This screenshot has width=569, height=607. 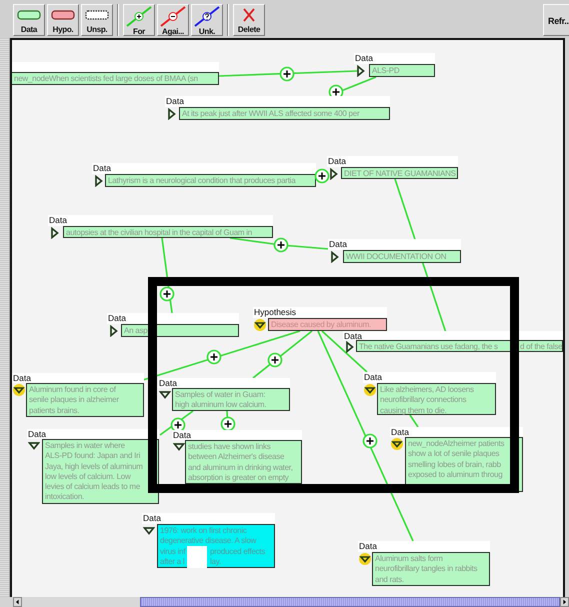 What do you see at coordinates (386, 71) in the screenshot?
I see `text-line: ALS-PD` at bounding box center [386, 71].